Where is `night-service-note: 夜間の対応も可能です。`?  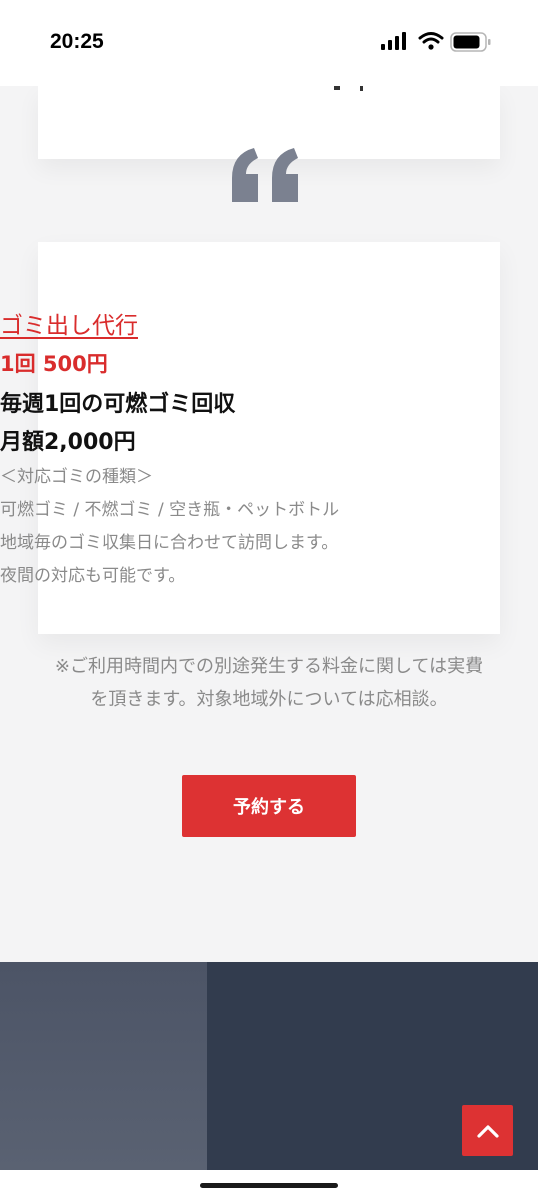 night-service-note: 夜間の対応も可能です。 is located at coordinates (93, 576).